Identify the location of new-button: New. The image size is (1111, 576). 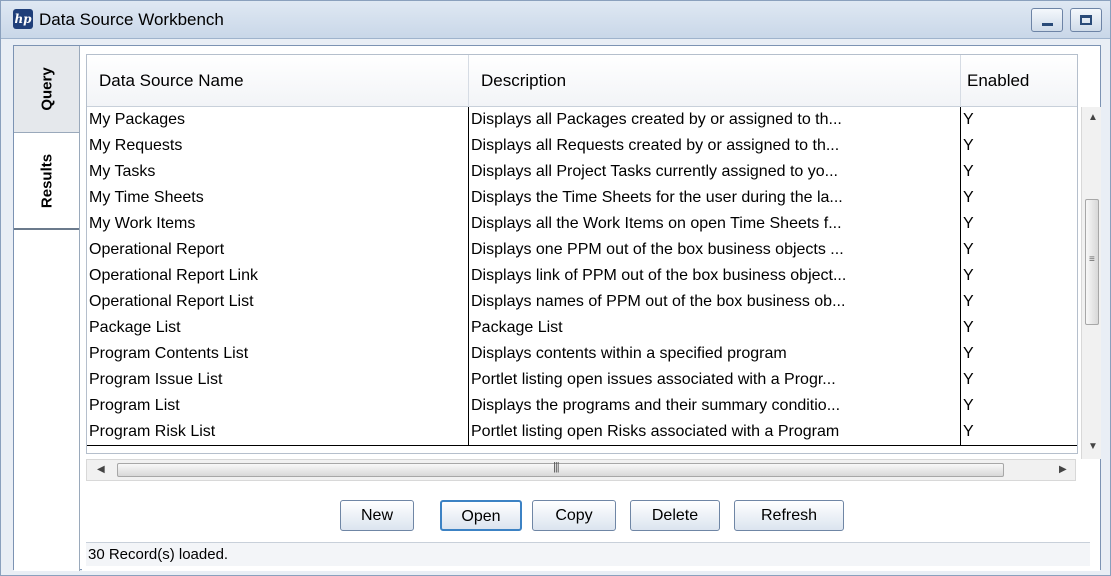
(377, 515).